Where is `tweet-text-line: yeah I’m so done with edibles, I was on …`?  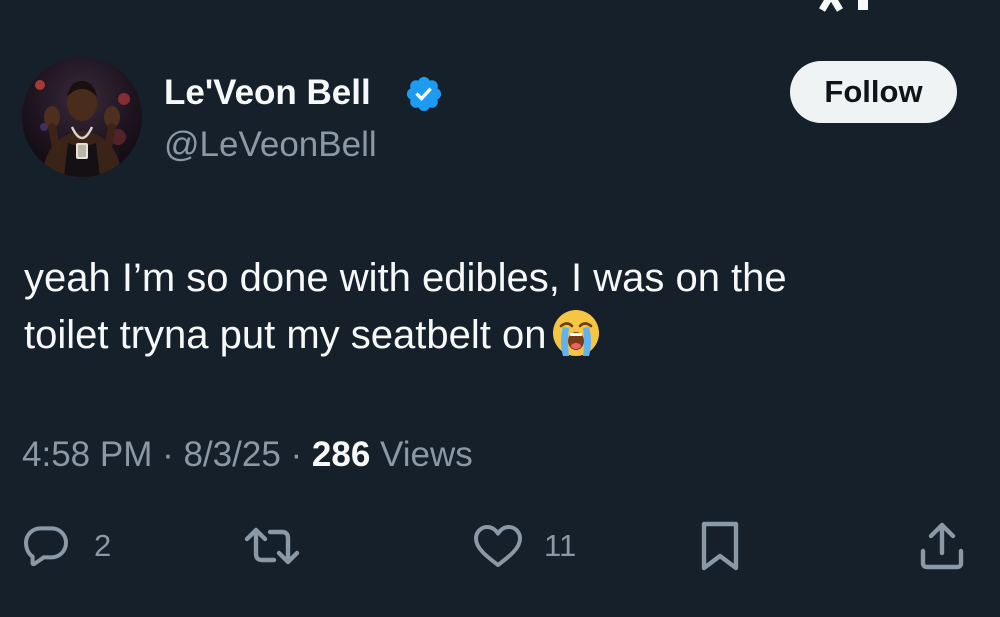 tweet-text-line: yeah I’m so done with edibles, I was on … is located at coordinates (405, 278).